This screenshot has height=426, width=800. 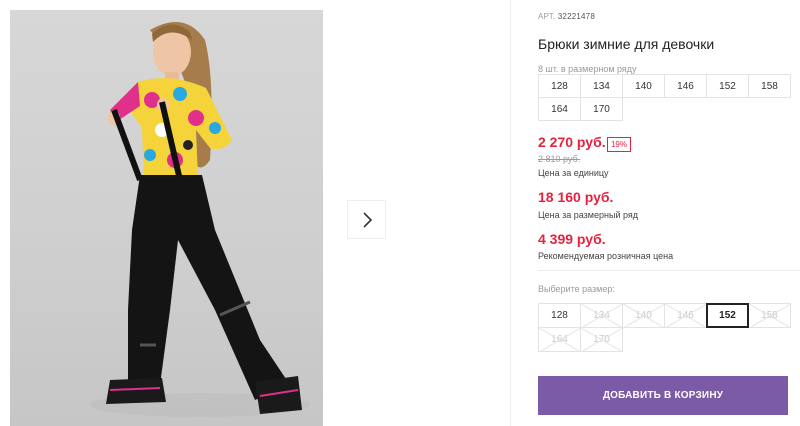 I want to click on article-label: АРТ., so click(x=547, y=16).